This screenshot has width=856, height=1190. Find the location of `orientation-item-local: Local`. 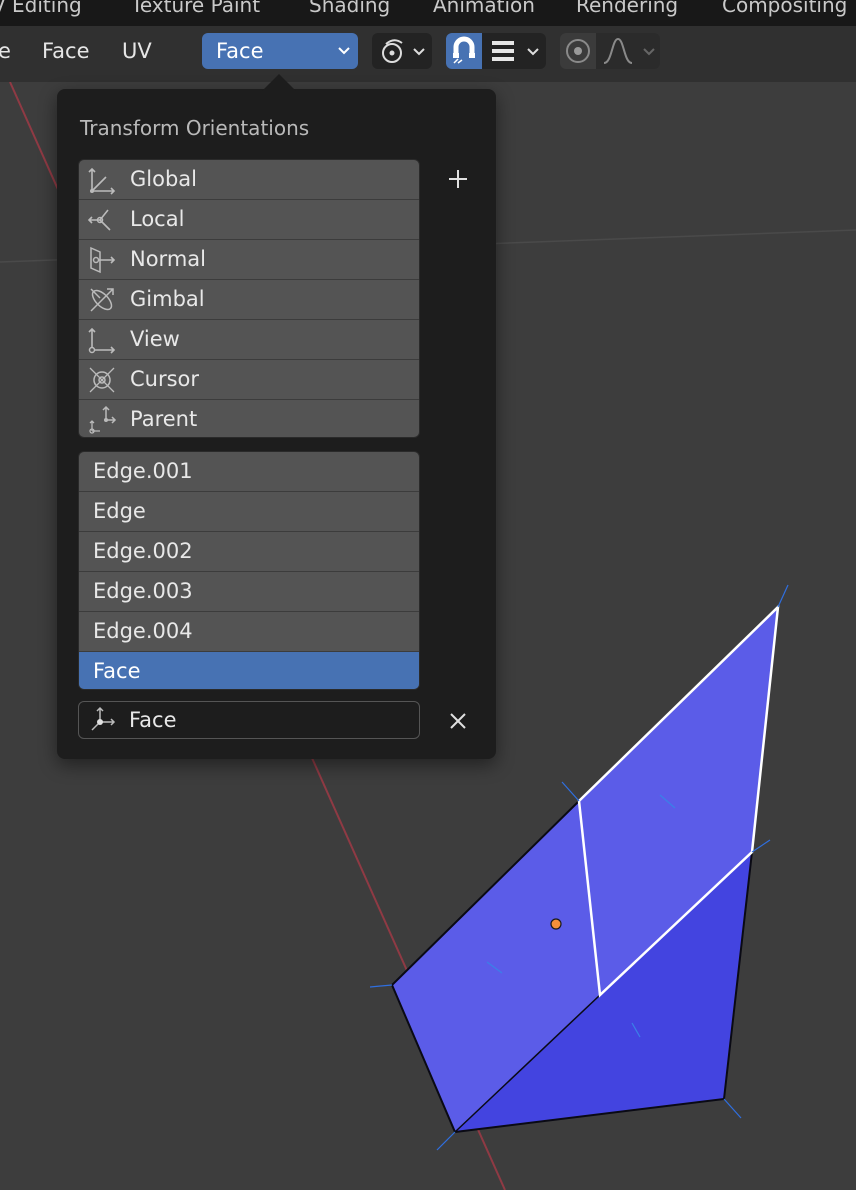

orientation-item-local: Local is located at coordinates (249, 220).